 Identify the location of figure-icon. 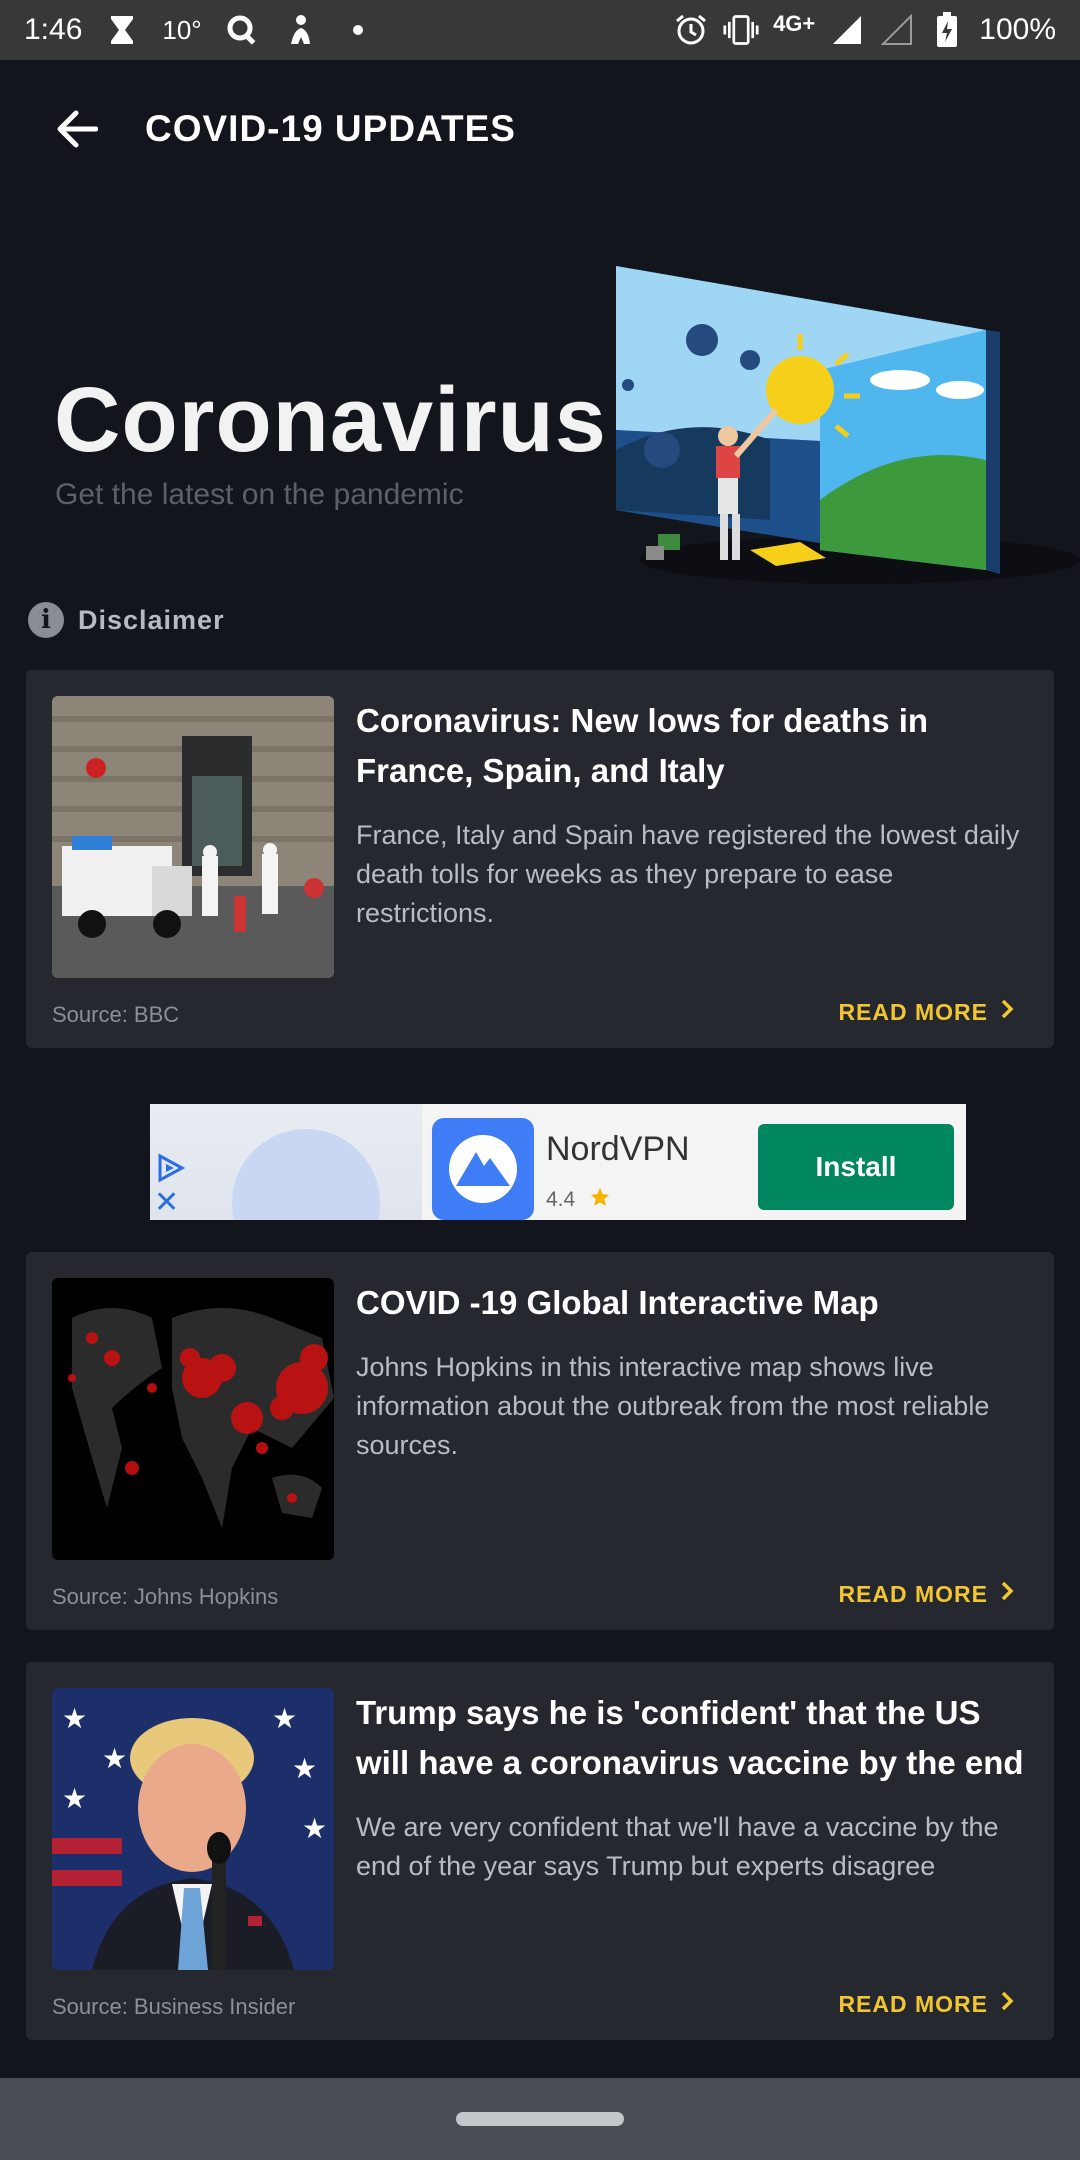
(300, 30).